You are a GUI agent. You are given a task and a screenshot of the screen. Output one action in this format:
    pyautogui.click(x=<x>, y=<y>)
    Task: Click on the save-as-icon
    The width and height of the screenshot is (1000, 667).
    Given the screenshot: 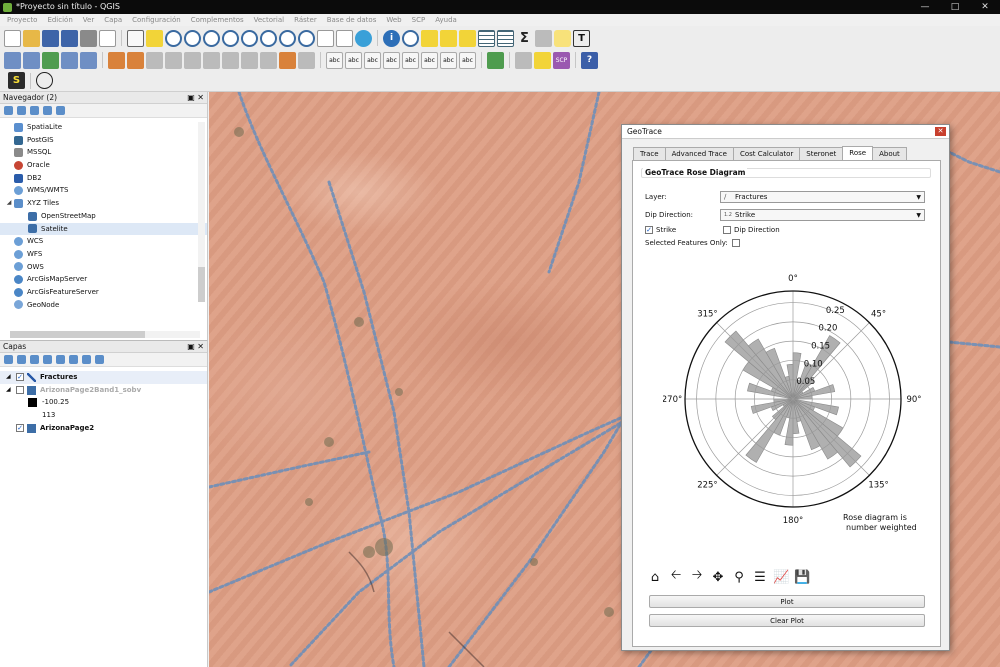 What is the action you would take?
    pyautogui.click(x=69, y=38)
    